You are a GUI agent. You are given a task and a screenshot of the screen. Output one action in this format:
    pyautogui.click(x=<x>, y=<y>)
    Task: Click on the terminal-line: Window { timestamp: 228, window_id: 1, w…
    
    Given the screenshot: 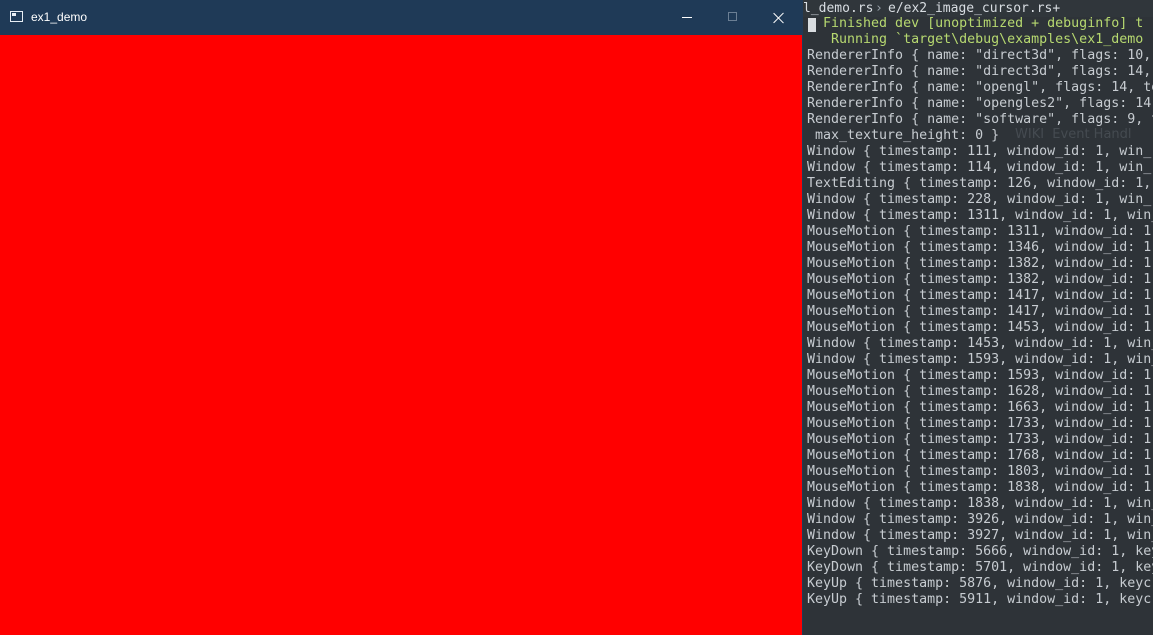 What is the action you would take?
    pyautogui.click(x=979, y=199)
    